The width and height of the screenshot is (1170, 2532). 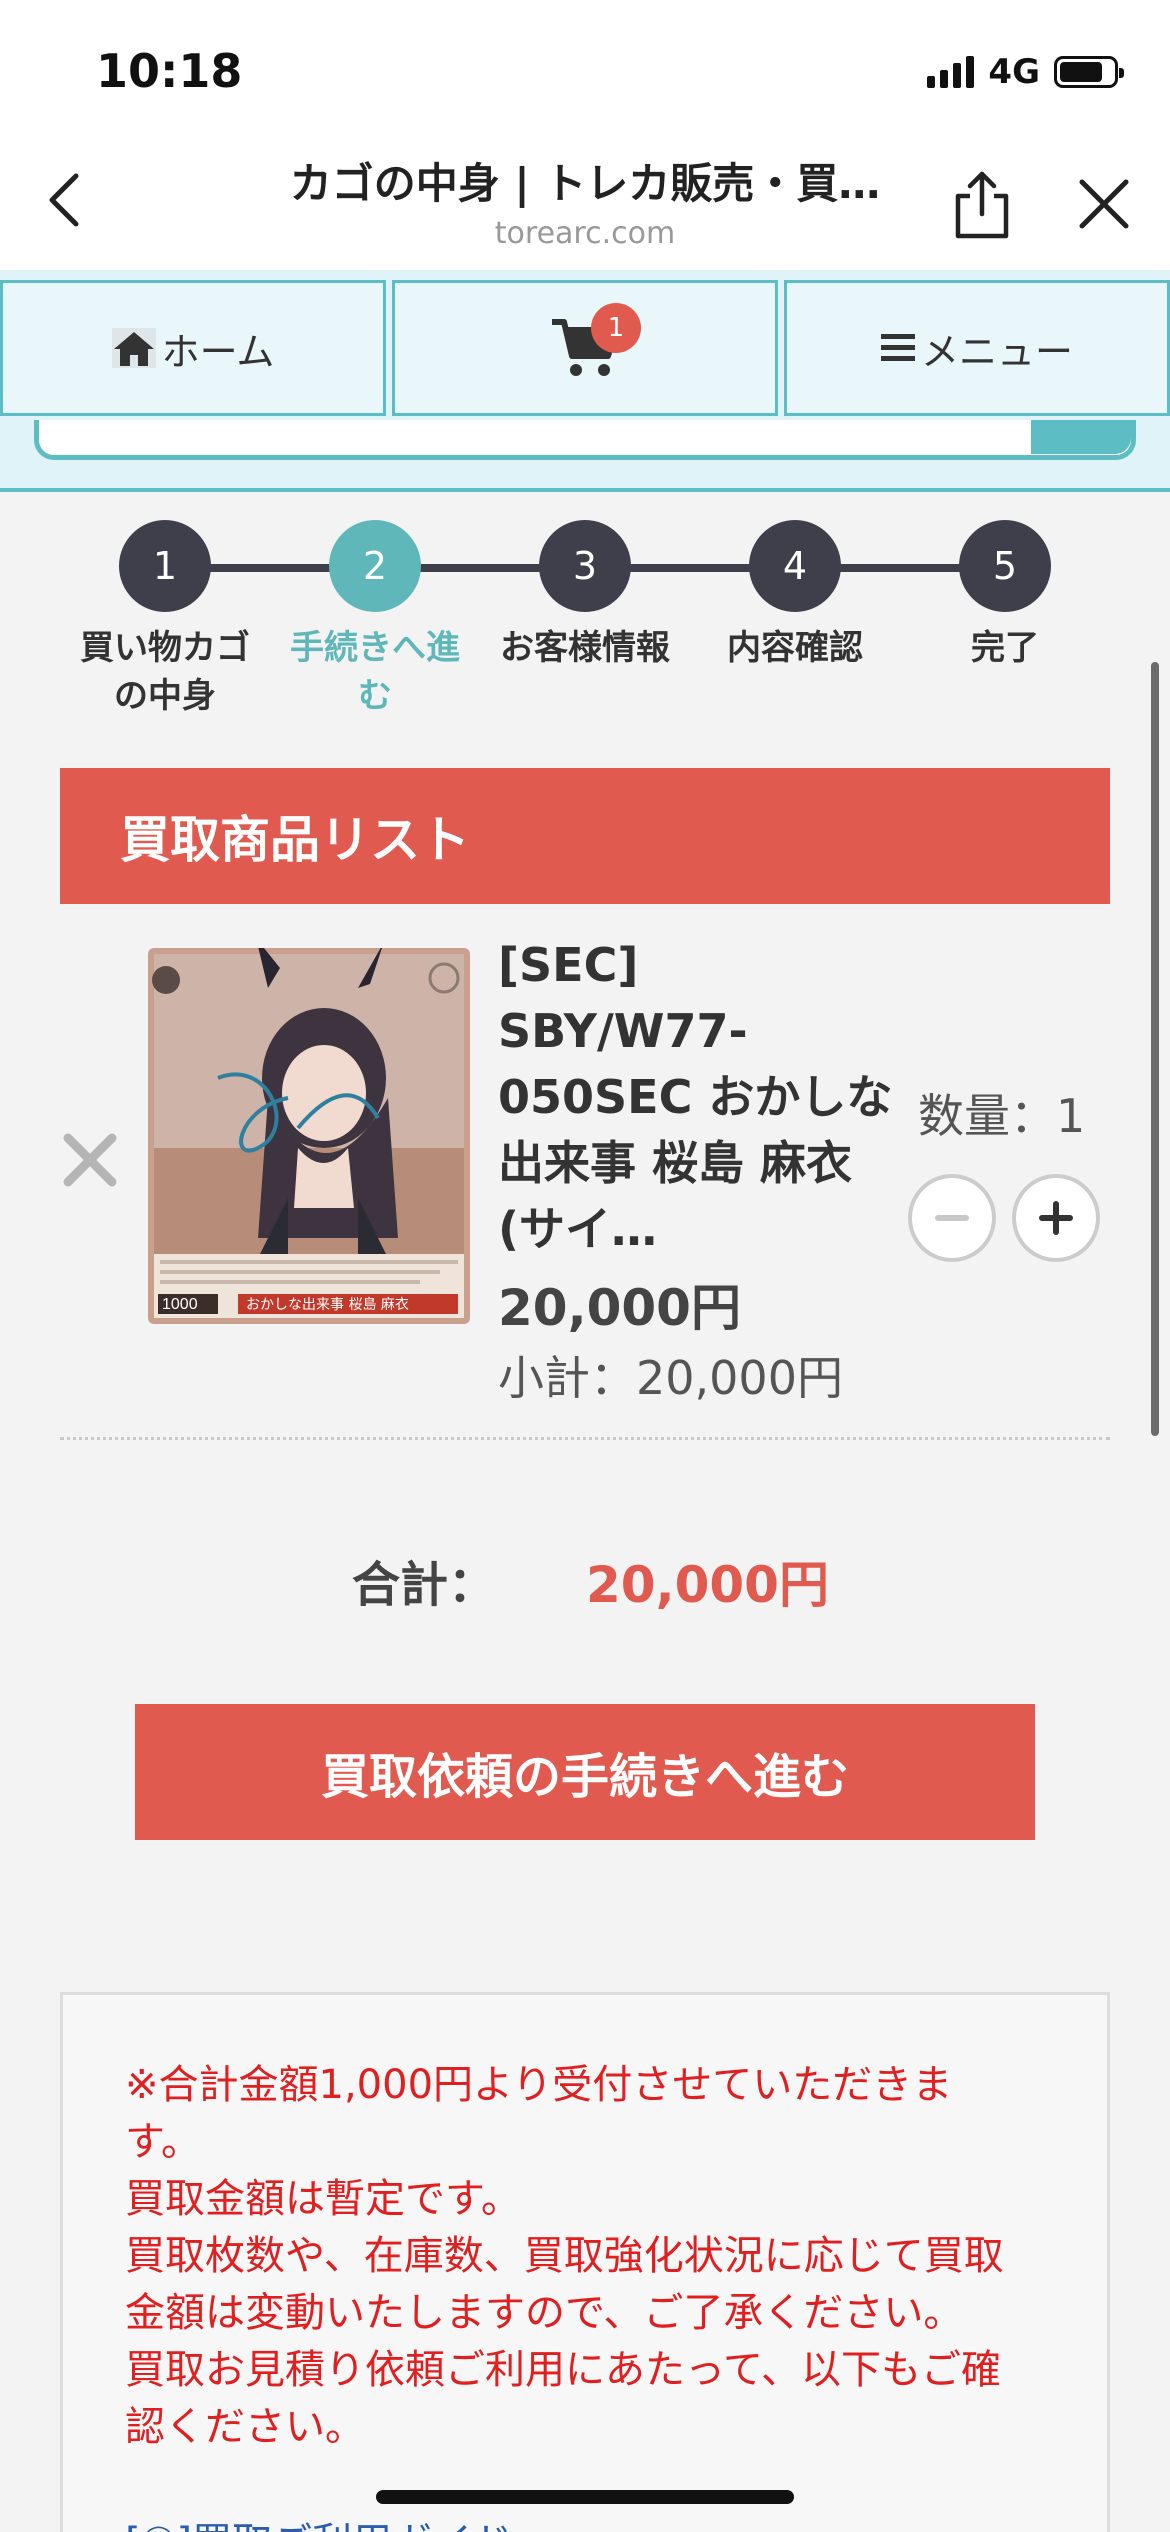 What do you see at coordinates (165, 620) in the screenshot?
I see `step-1: 1 買い物カゴ の中身` at bounding box center [165, 620].